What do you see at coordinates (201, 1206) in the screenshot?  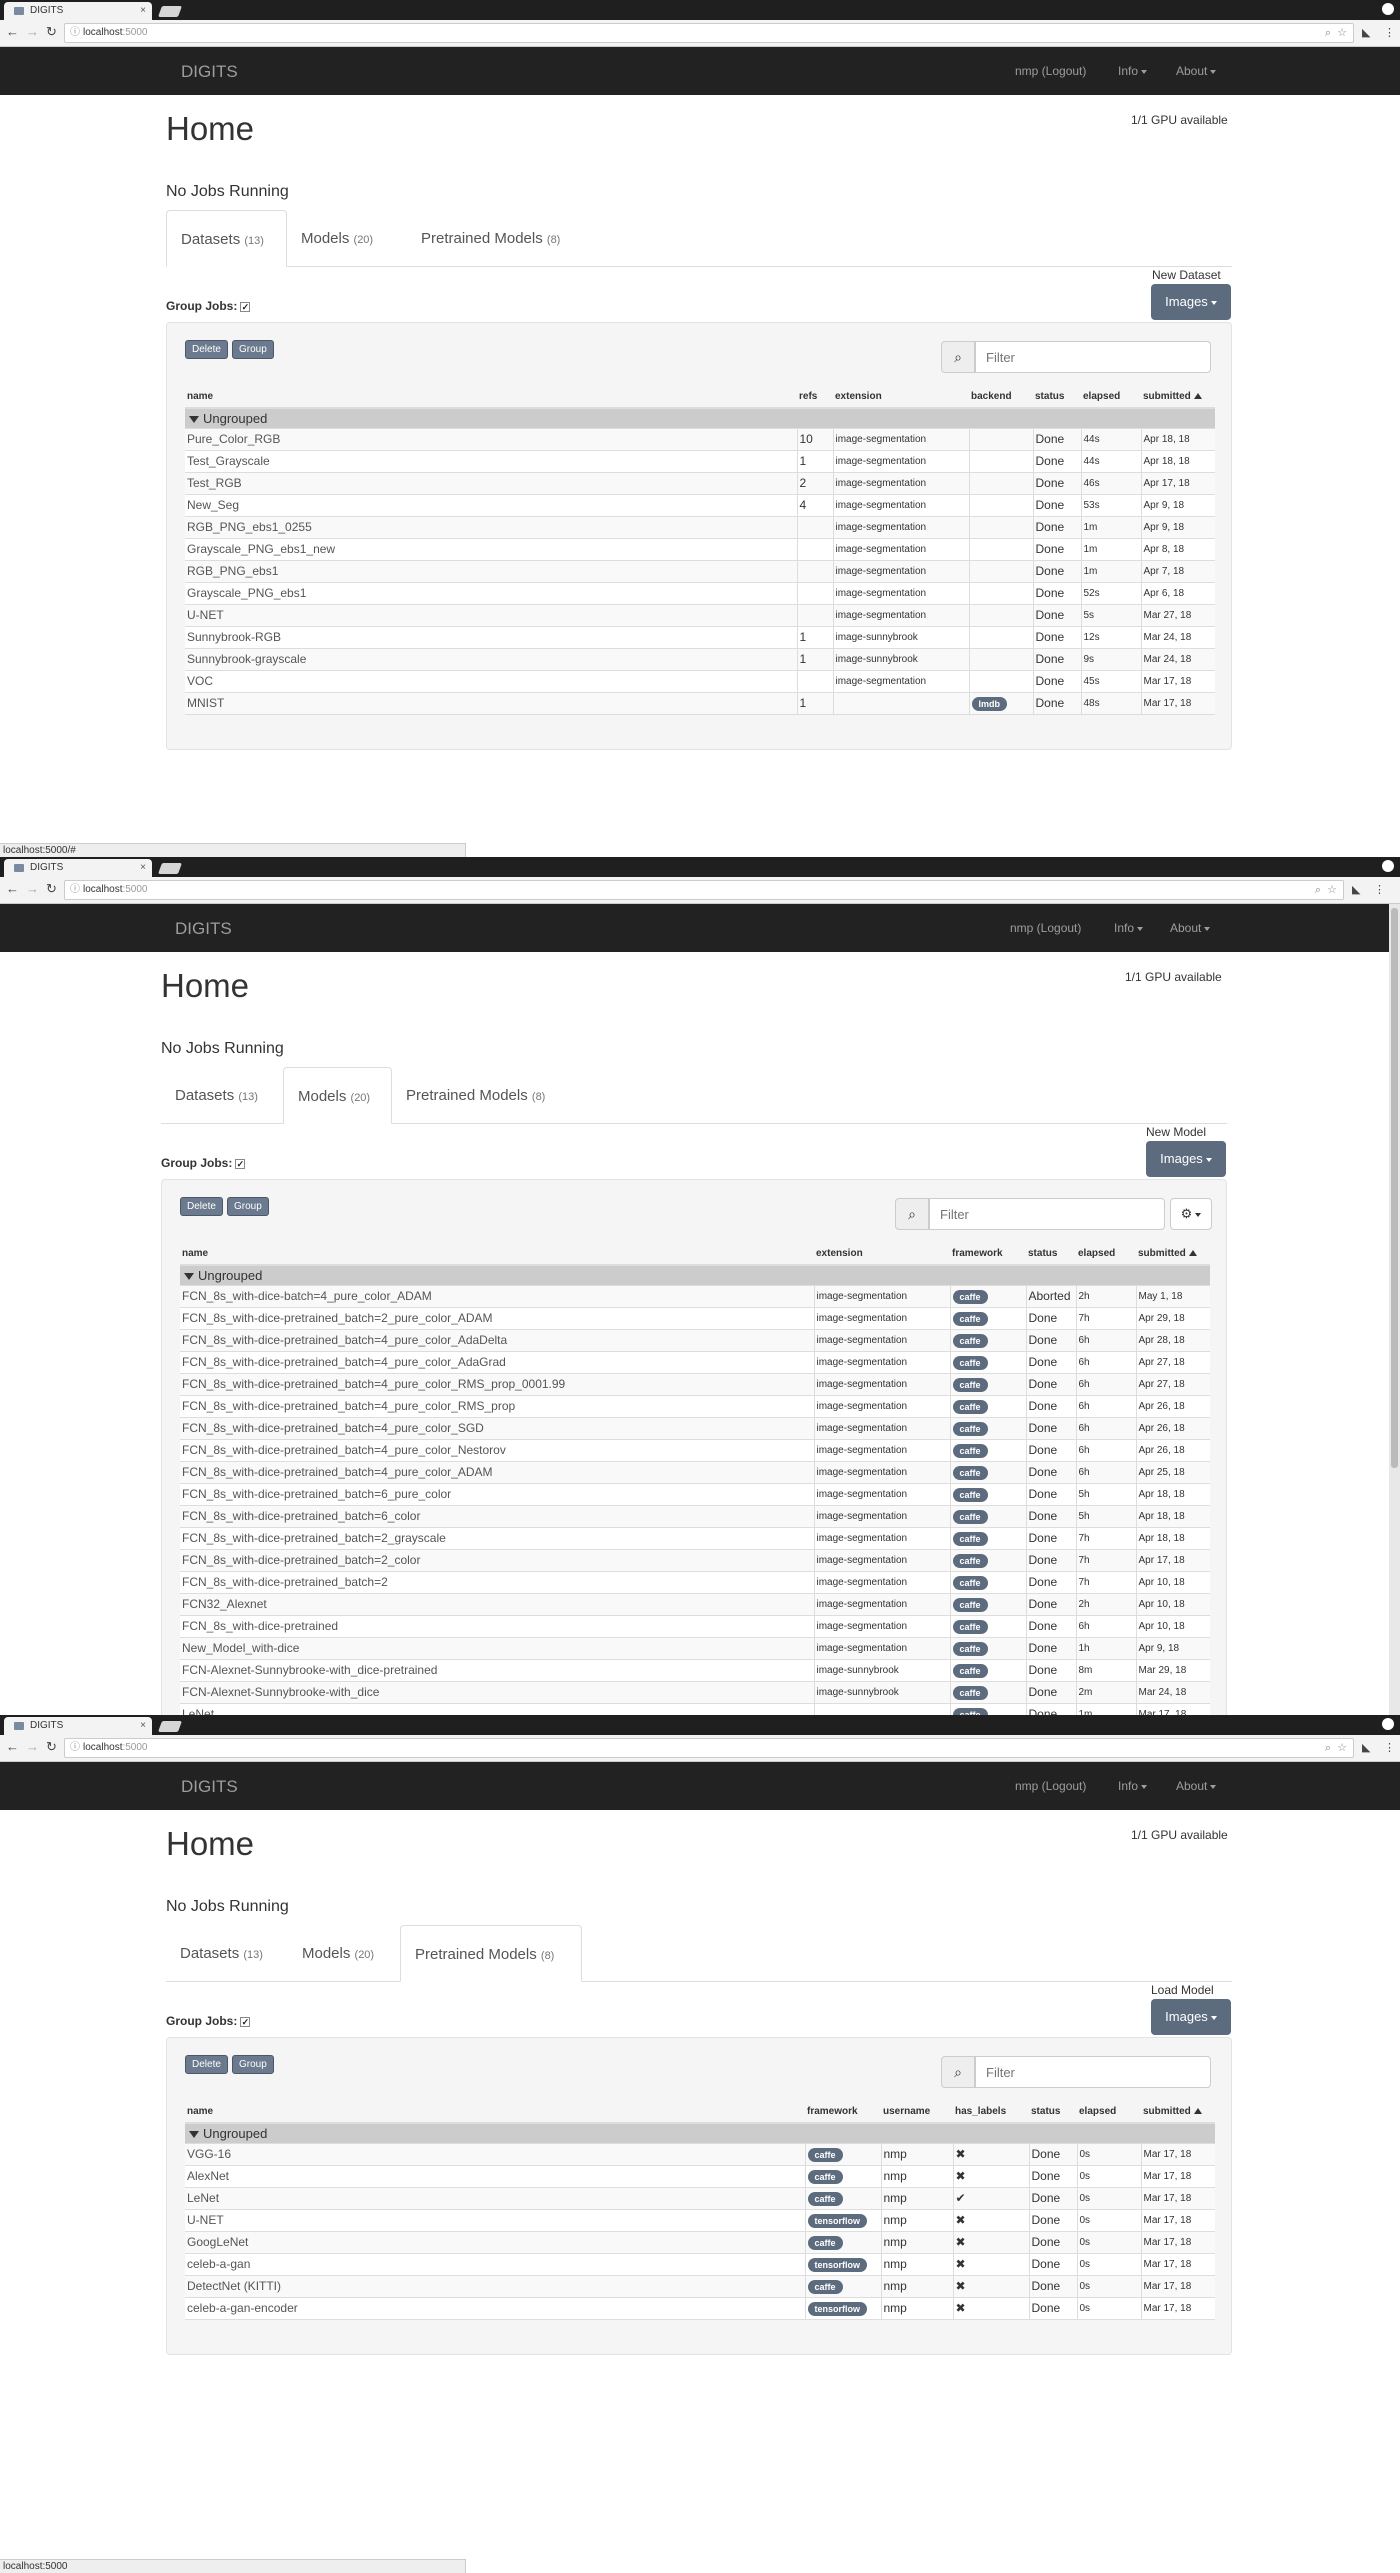 I see `delete-button: Delete` at bounding box center [201, 1206].